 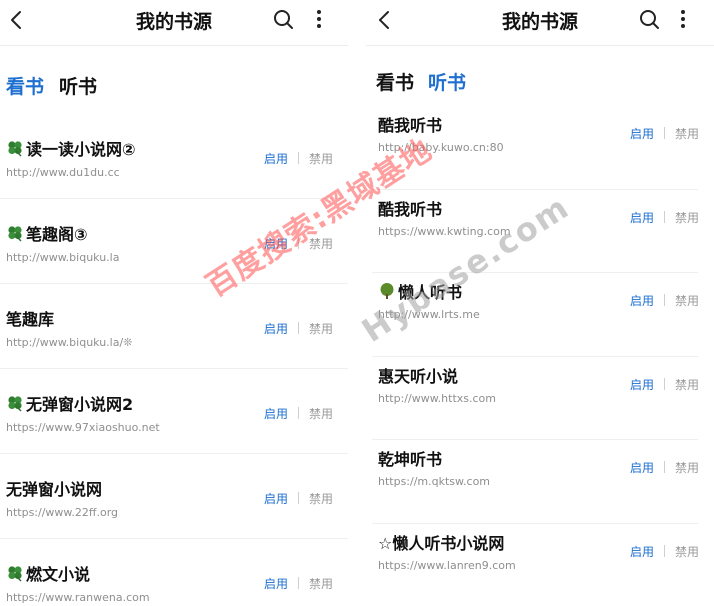 What do you see at coordinates (447, 565) in the screenshot?
I see `source-url: https://www.lanren9.com` at bounding box center [447, 565].